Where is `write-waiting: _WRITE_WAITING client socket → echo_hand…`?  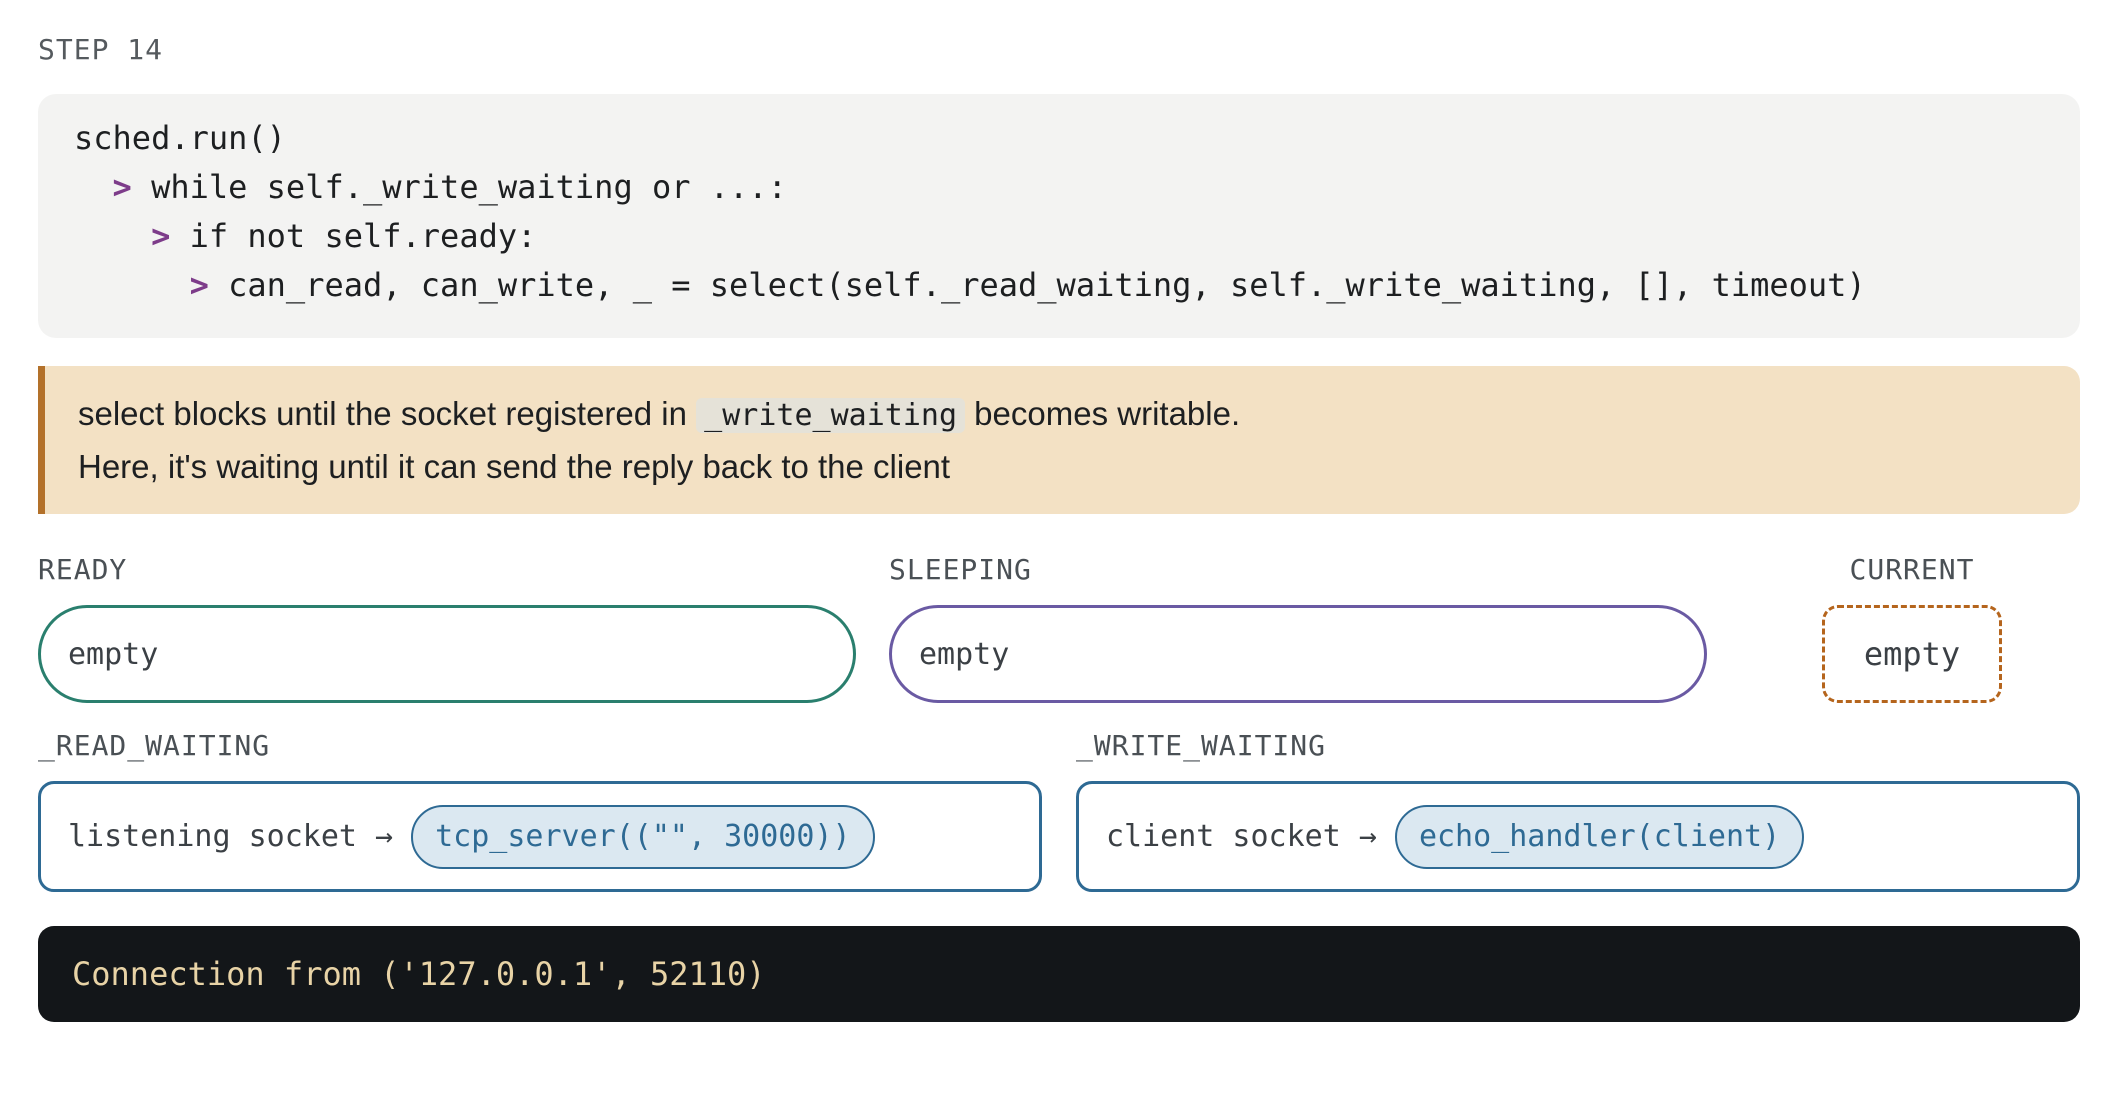 write-waiting: _WRITE_WAITING client socket → echo_hand… is located at coordinates (1578, 809).